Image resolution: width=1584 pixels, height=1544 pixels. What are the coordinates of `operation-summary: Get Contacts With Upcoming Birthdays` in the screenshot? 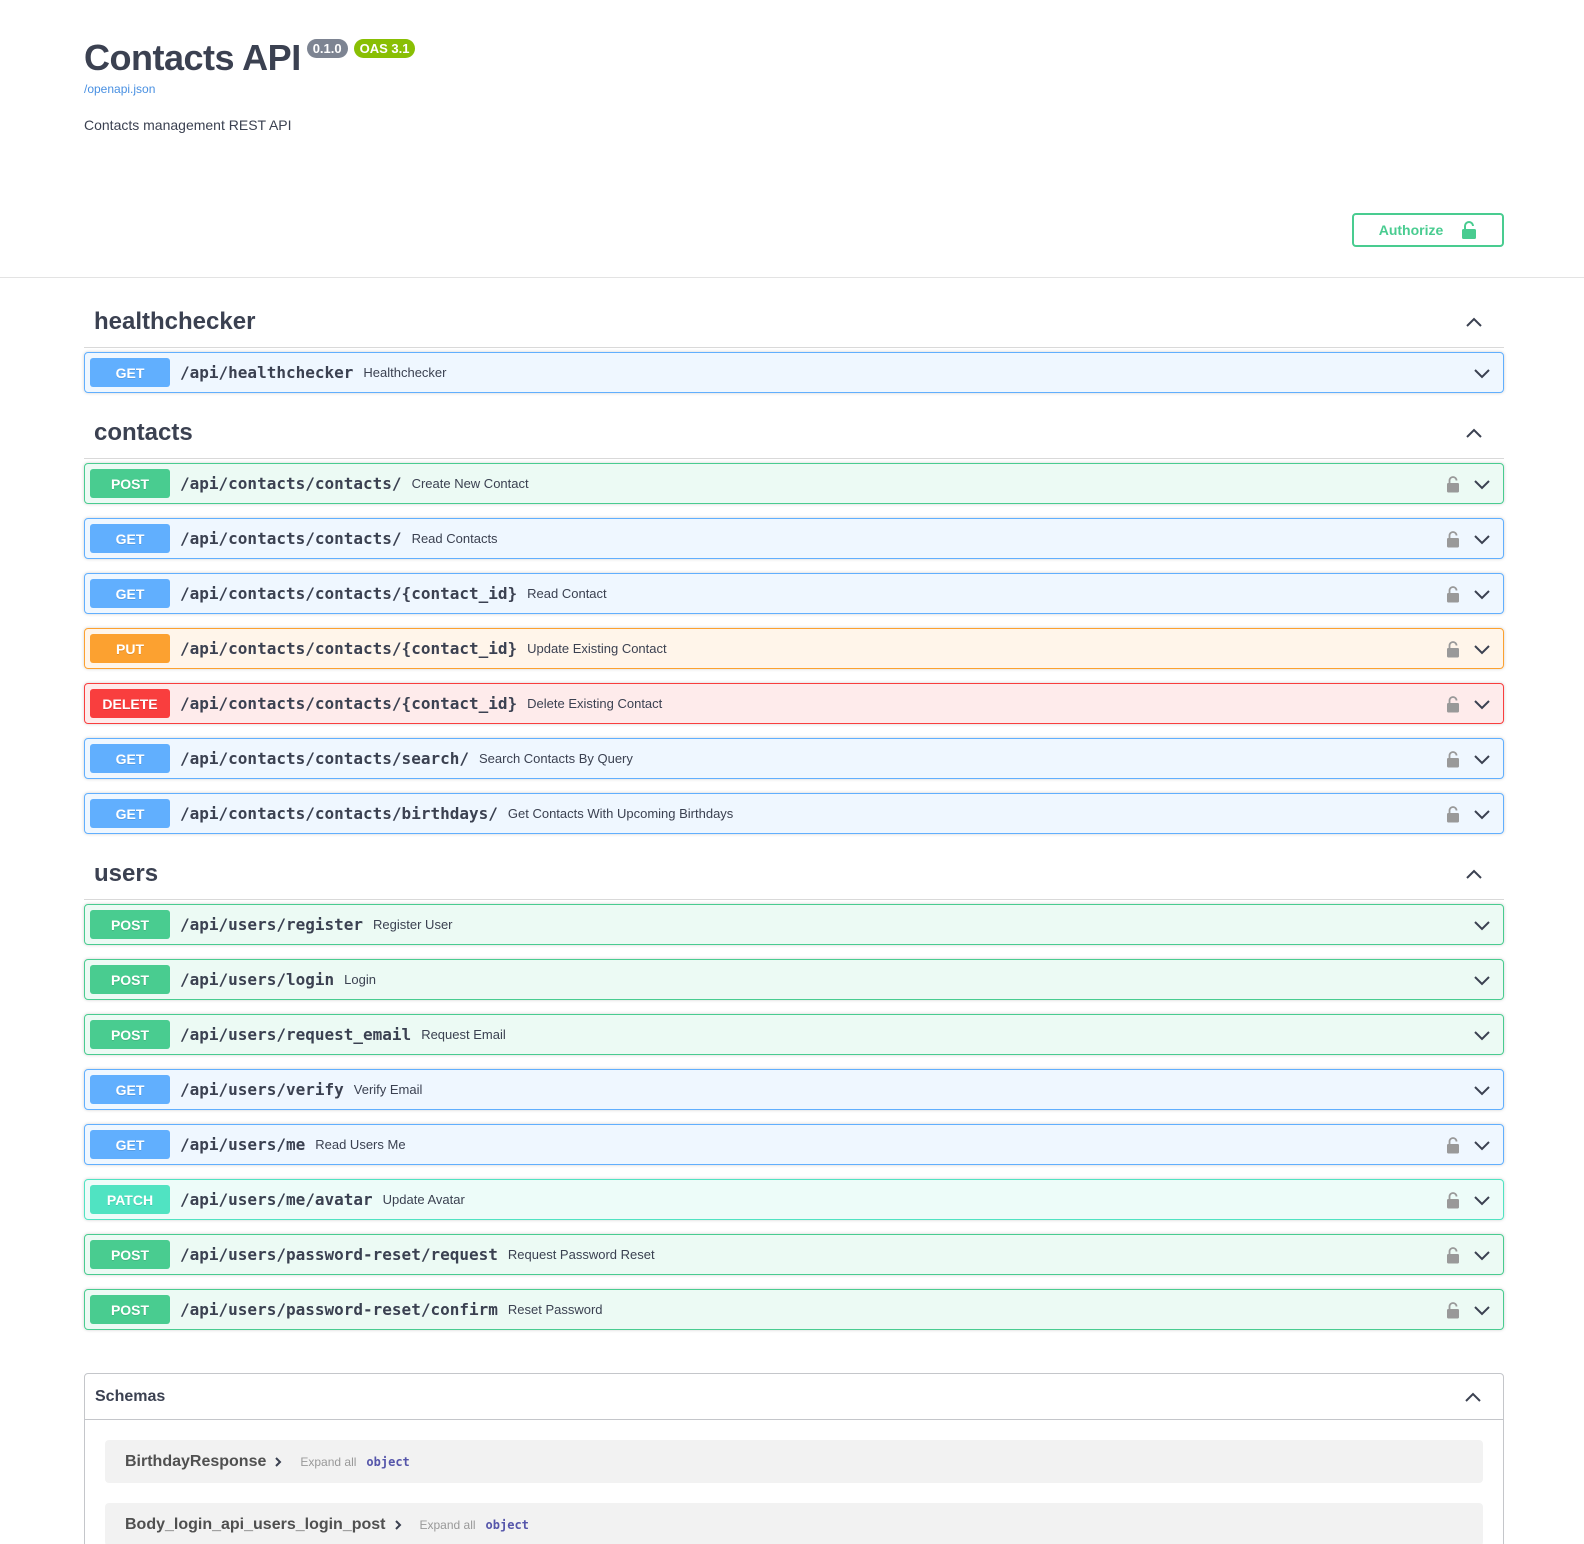 It's located at (620, 813).